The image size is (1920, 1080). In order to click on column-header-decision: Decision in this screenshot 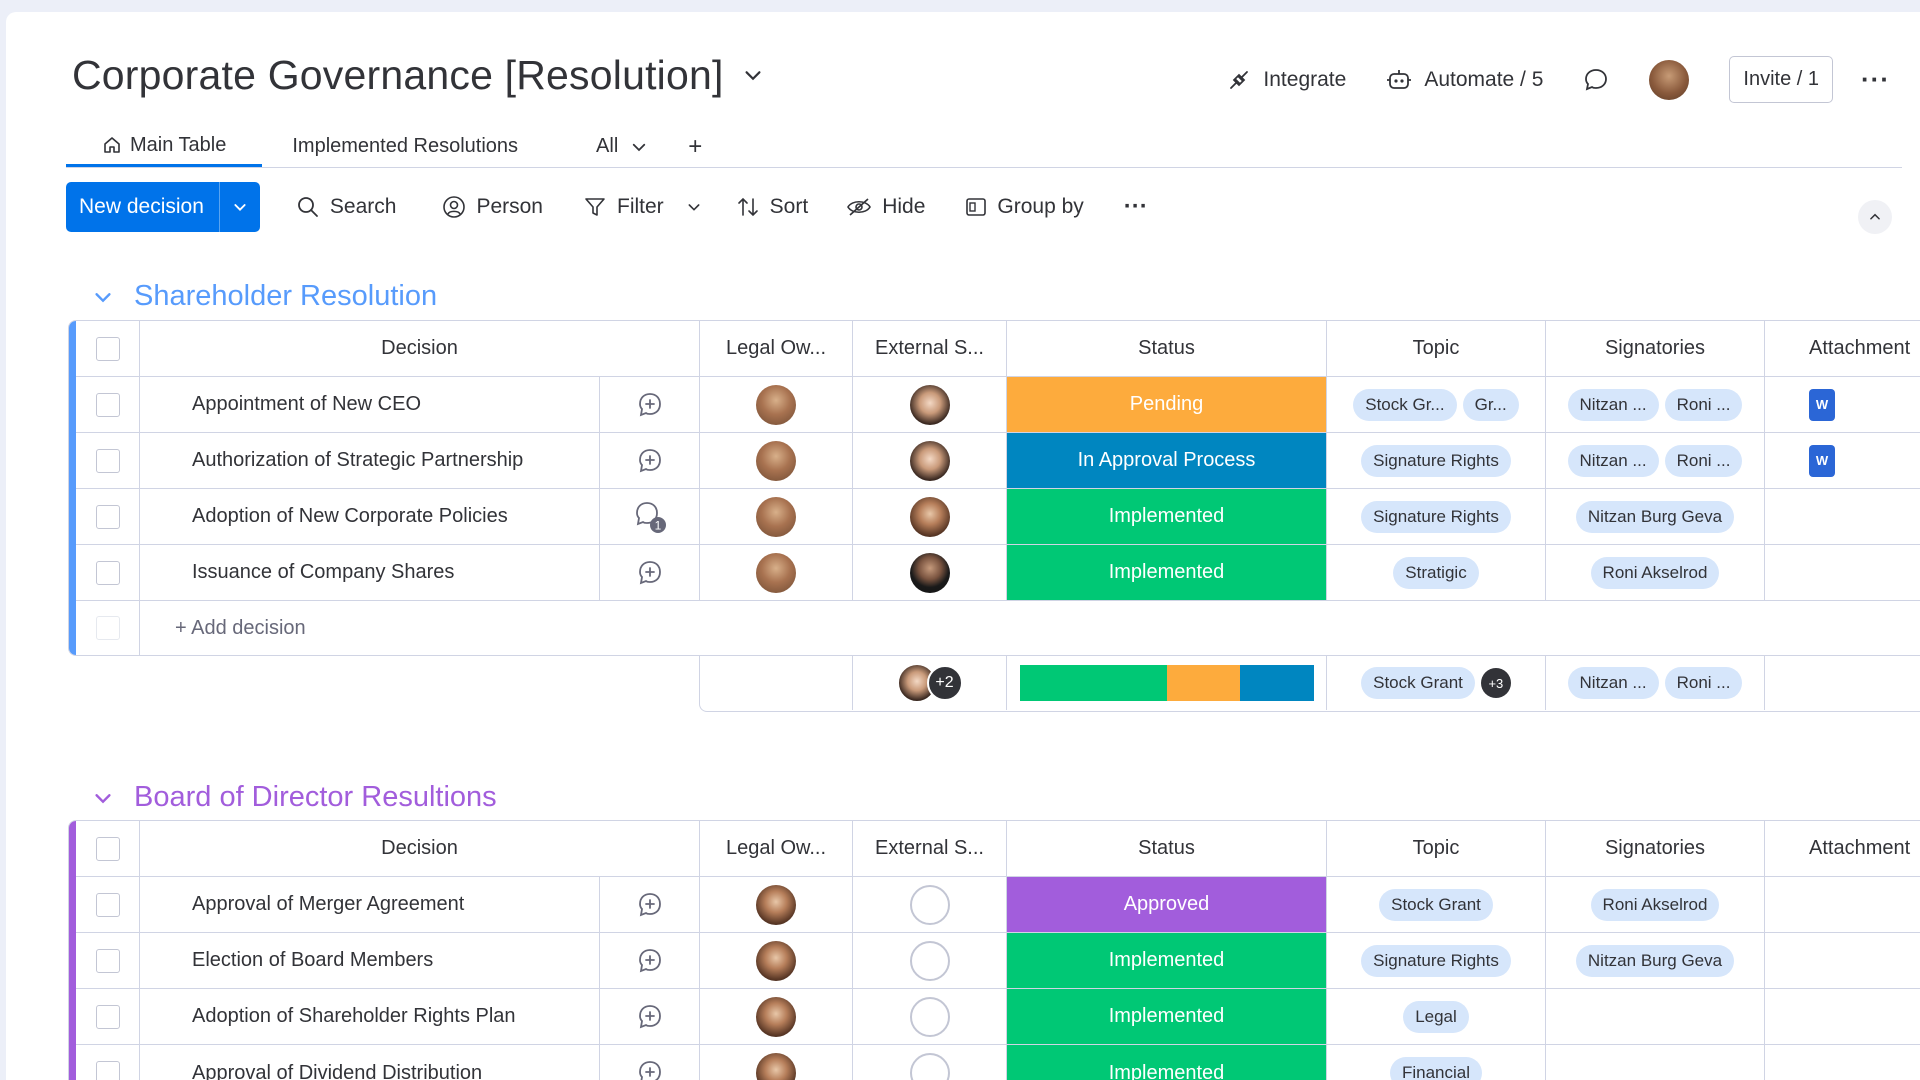, I will do `click(420, 348)`.